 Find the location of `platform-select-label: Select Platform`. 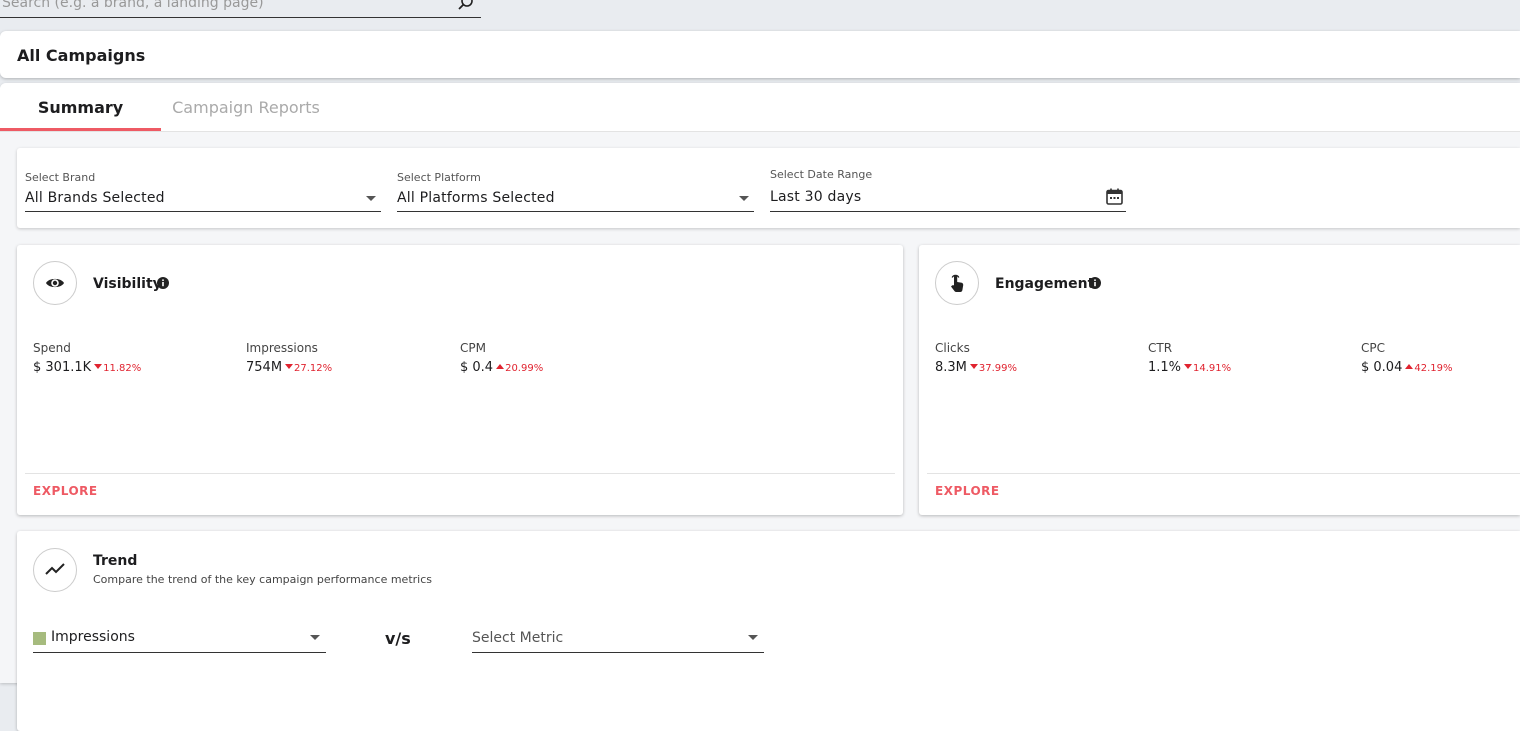

platform-select-label: Select Platform is located at coordinates (439, 177).